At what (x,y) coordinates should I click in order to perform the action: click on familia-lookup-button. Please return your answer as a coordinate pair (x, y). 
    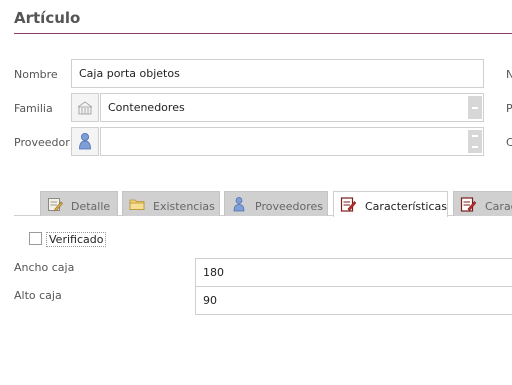
    Looking at the image, I should click on (85, 107).